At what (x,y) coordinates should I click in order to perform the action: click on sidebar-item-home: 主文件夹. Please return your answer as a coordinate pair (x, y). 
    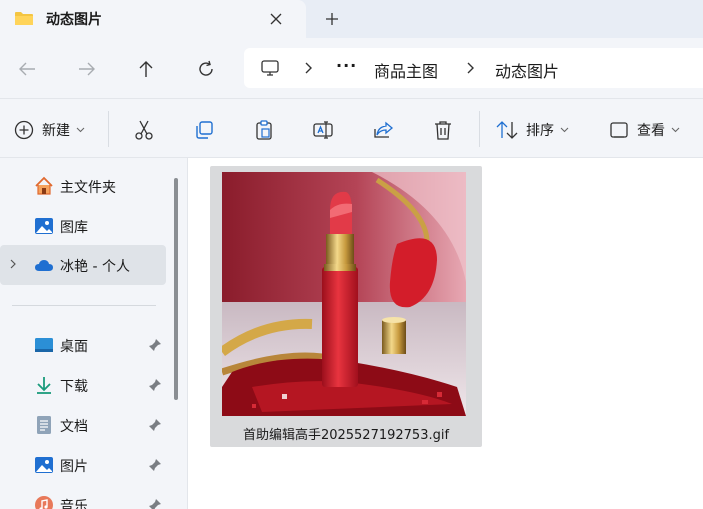
    Looking at the image, I should click on (83, 186).